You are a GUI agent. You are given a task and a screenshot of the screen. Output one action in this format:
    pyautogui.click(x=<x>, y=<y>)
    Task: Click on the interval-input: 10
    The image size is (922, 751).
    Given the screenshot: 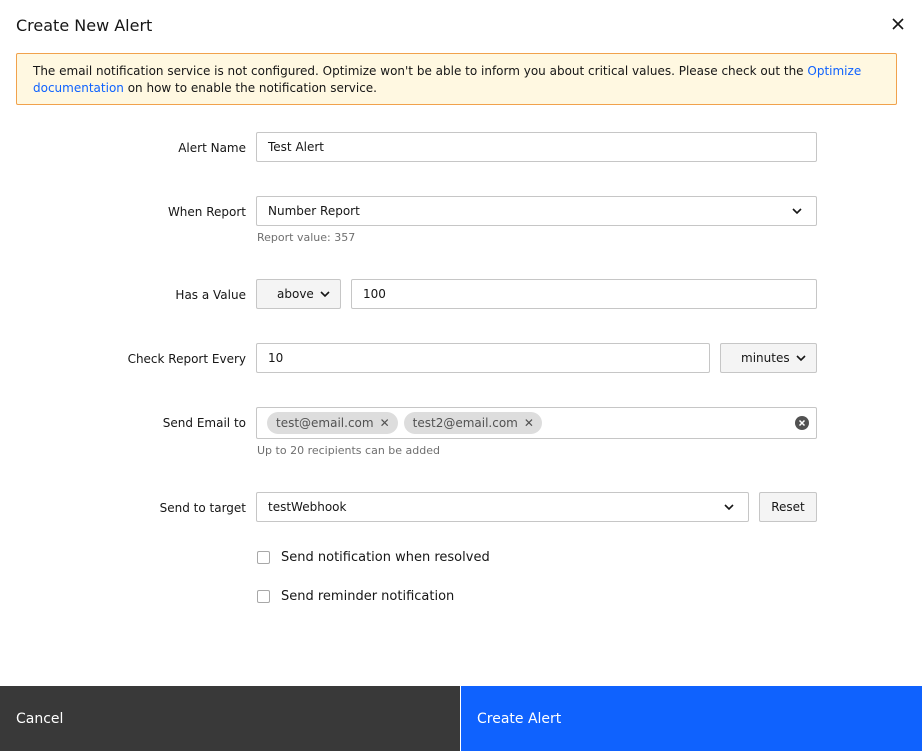 What is the action you would take?
    pyautogui.click(x=483, y=358)
    